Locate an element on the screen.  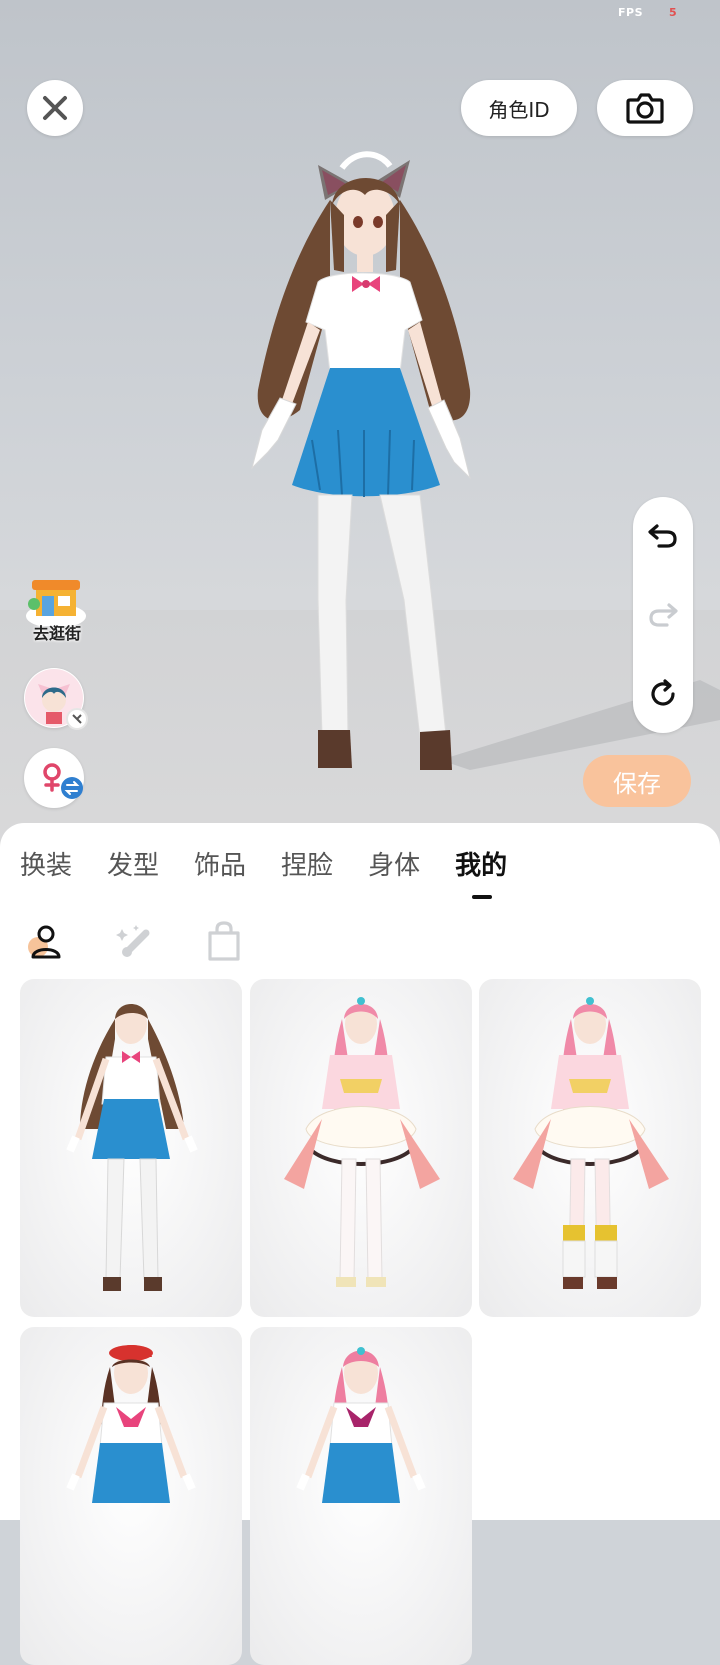
tab-outfit: 换装 is located at coordinates (46, 863).